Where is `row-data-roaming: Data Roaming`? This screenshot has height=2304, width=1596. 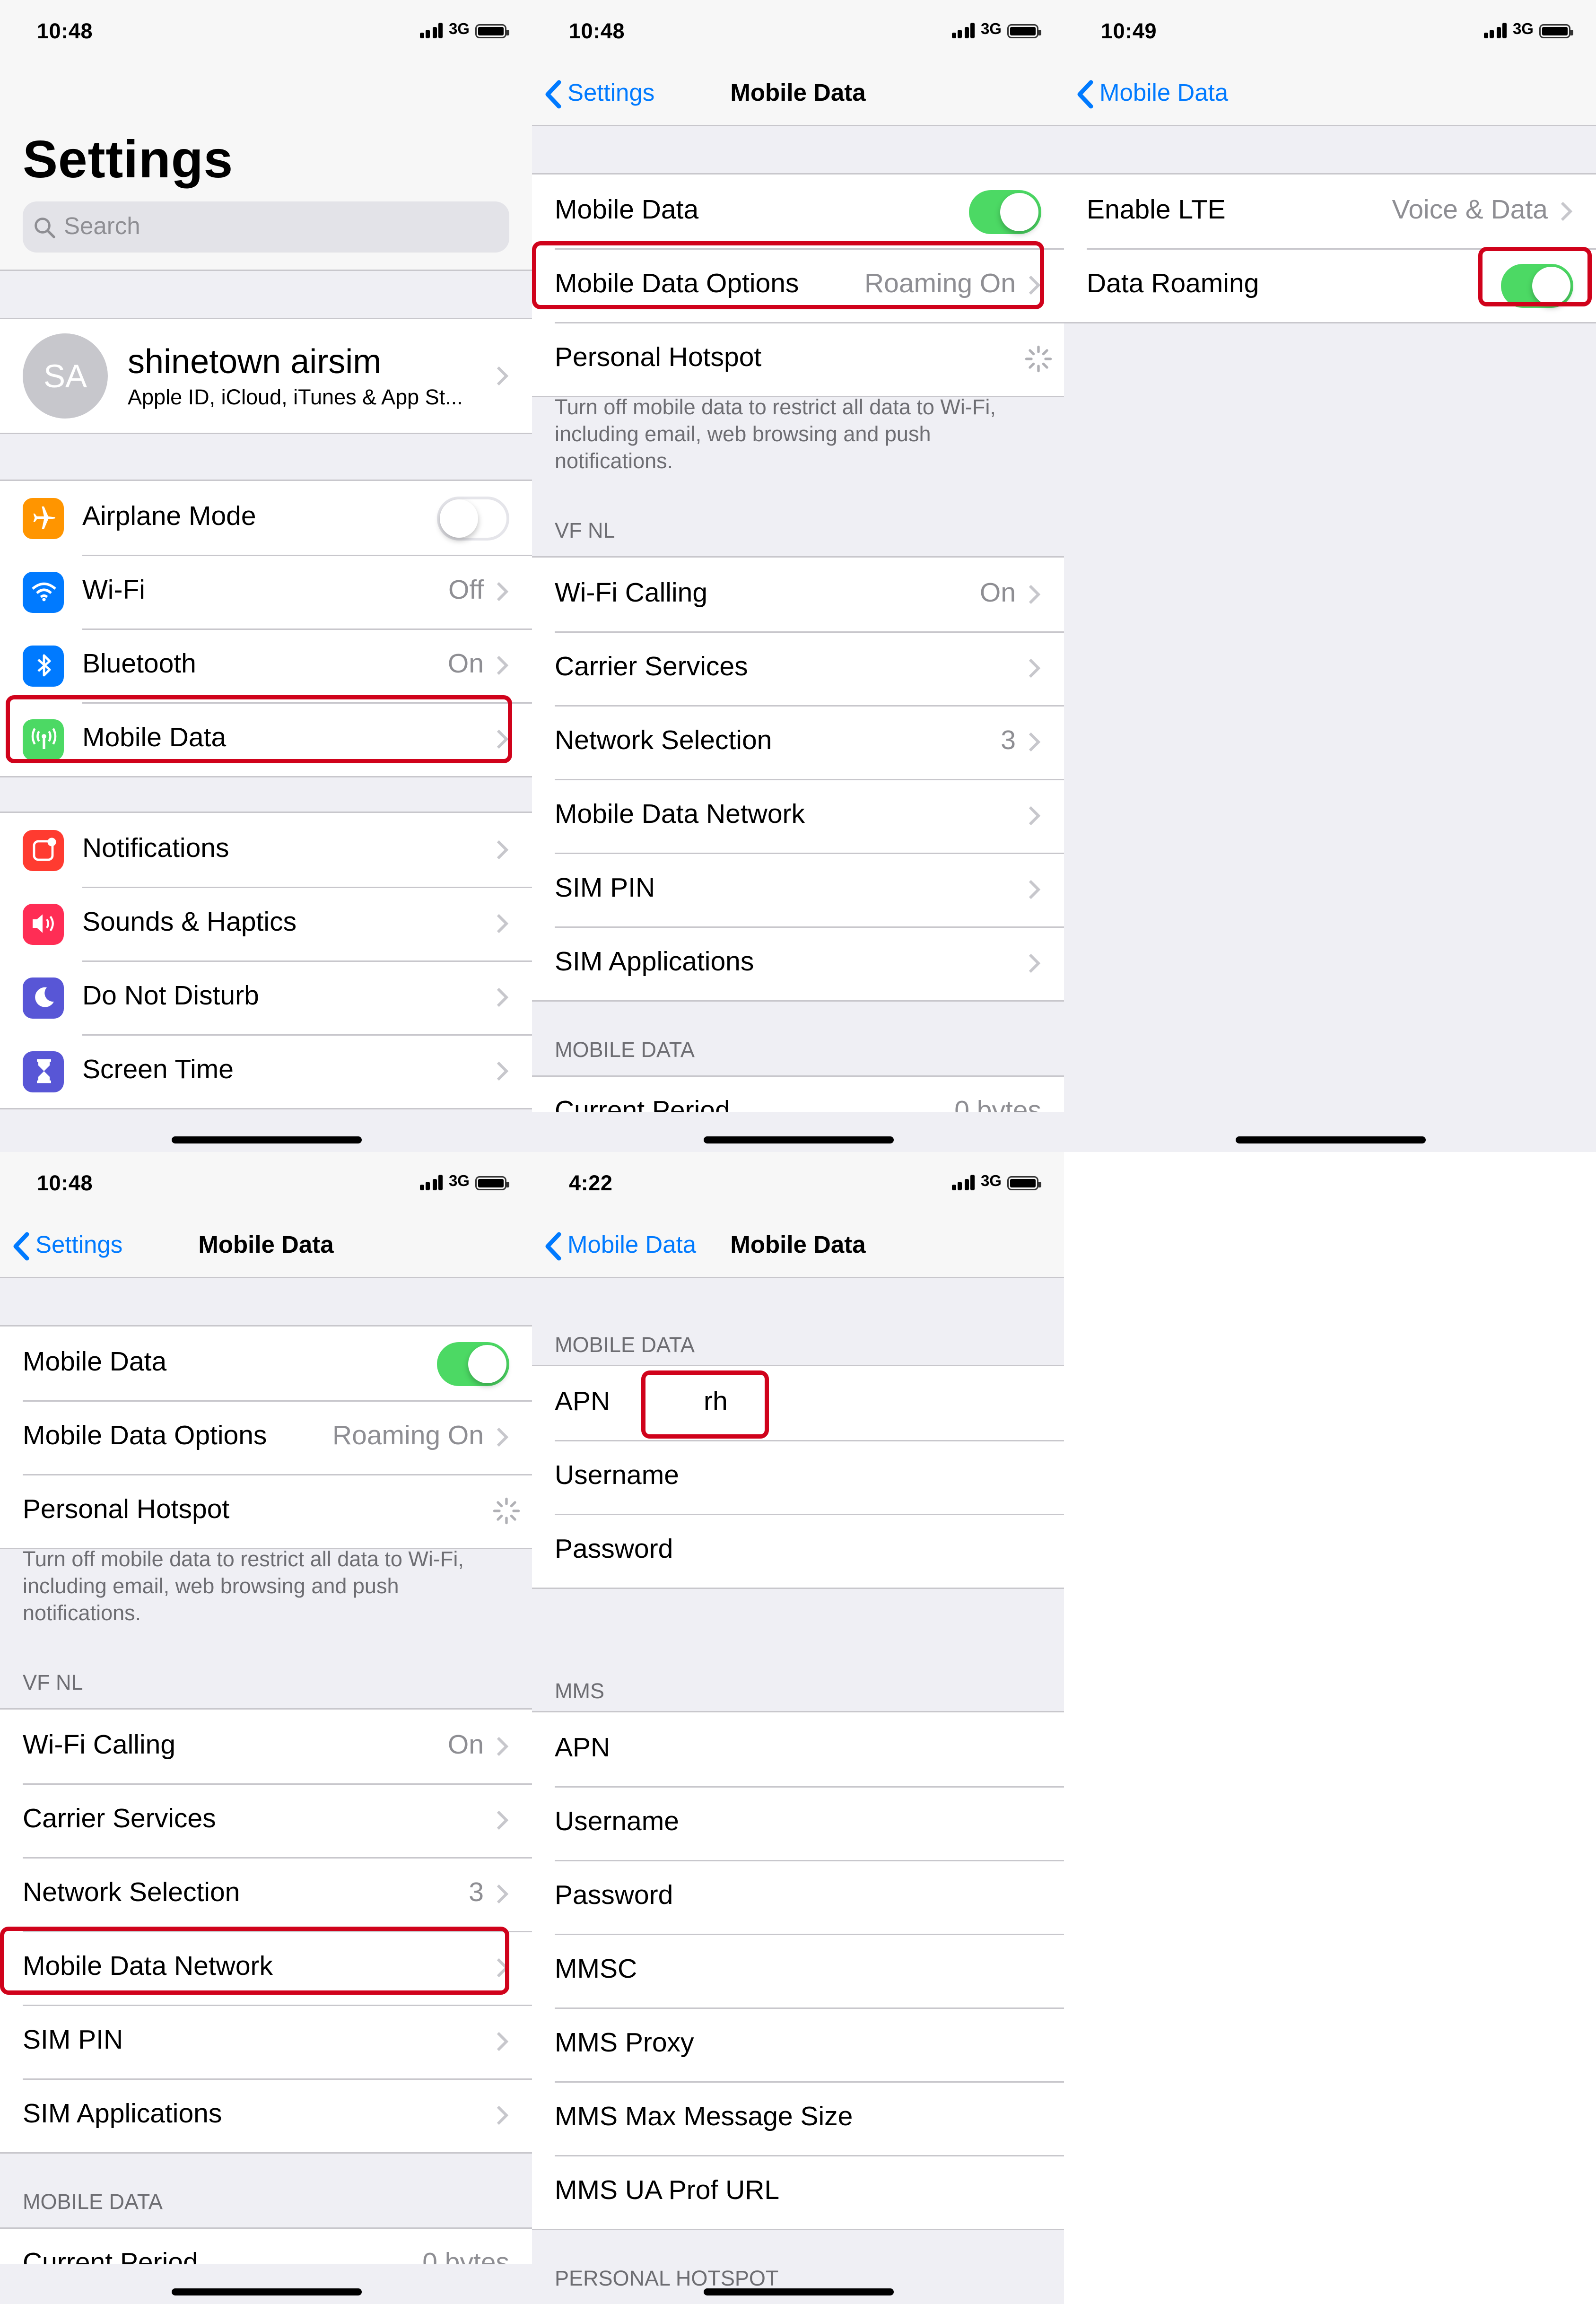
row-data-roaming: Data Roaming is located at coordinates (1330, 285).